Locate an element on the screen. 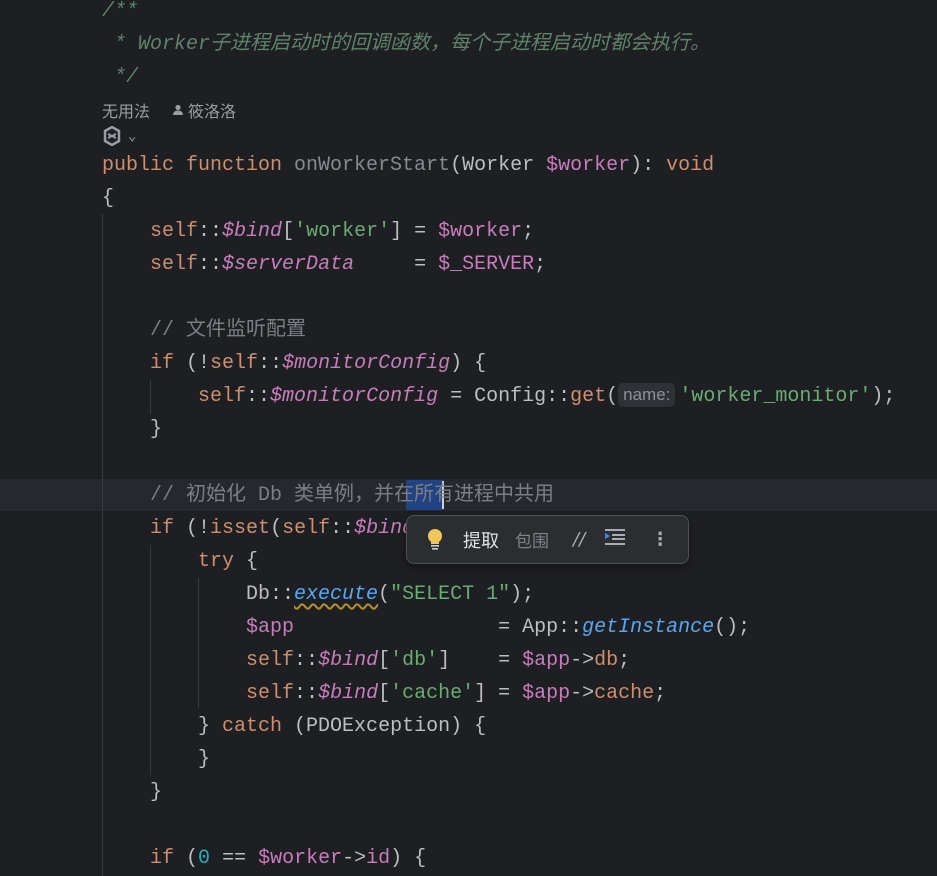 This screenshot has height=876, width=937. code-line: self::$bind['cache'] = $app->cache; is located at coordinates (384, 693).